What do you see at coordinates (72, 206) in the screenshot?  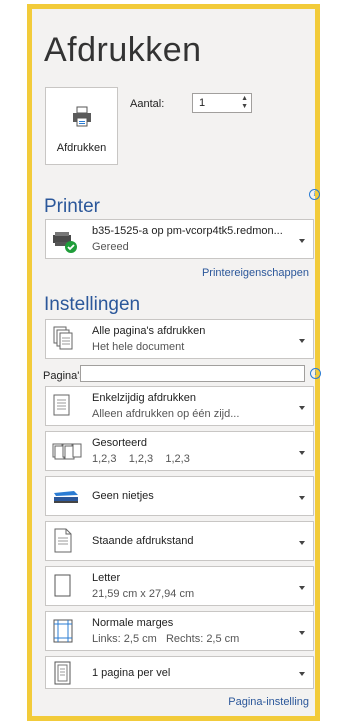 I see `printer-heading: Printer` at bounding box center [72, 206].